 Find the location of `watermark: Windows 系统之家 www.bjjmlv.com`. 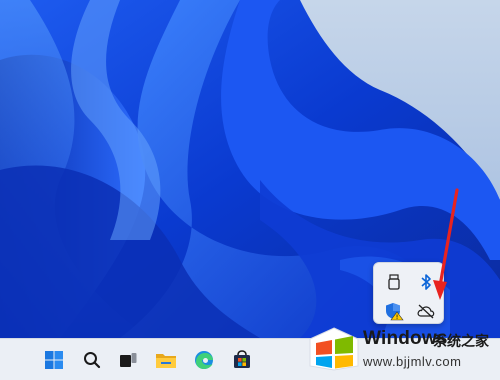

watermark: Windows 系统之家 www.bjjmlv.com is located at coordinates (400, 351).